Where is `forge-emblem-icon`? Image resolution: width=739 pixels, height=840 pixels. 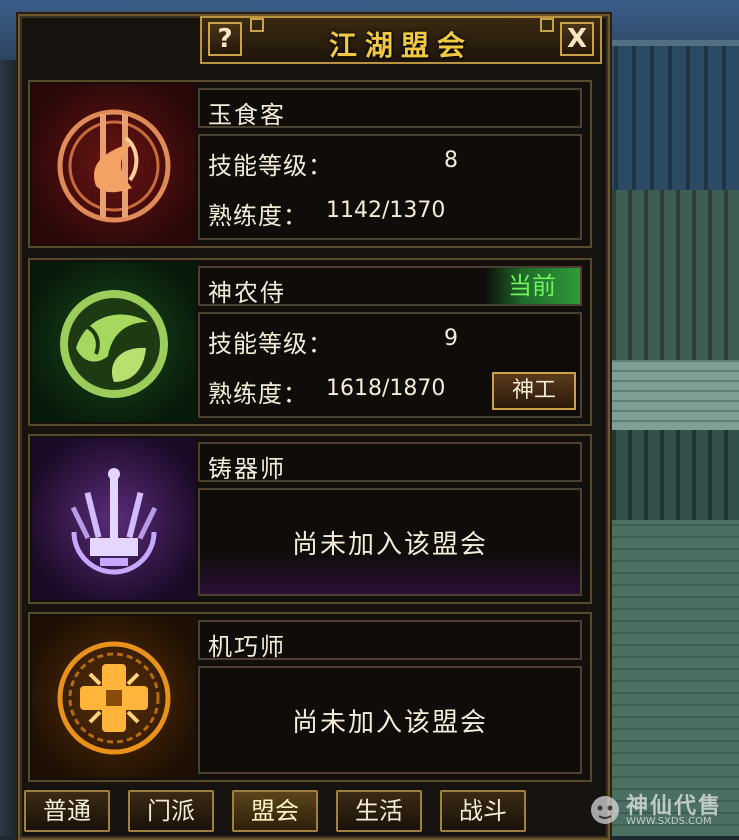
forge-emblem-icon is located at coordinates (114, 521).